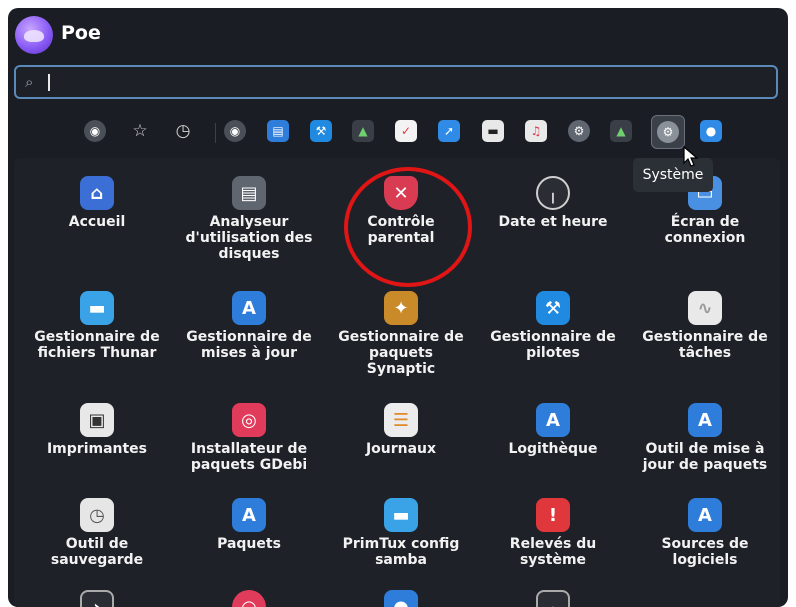  I want to click on system-icon: ⚙, so click(668, 132).